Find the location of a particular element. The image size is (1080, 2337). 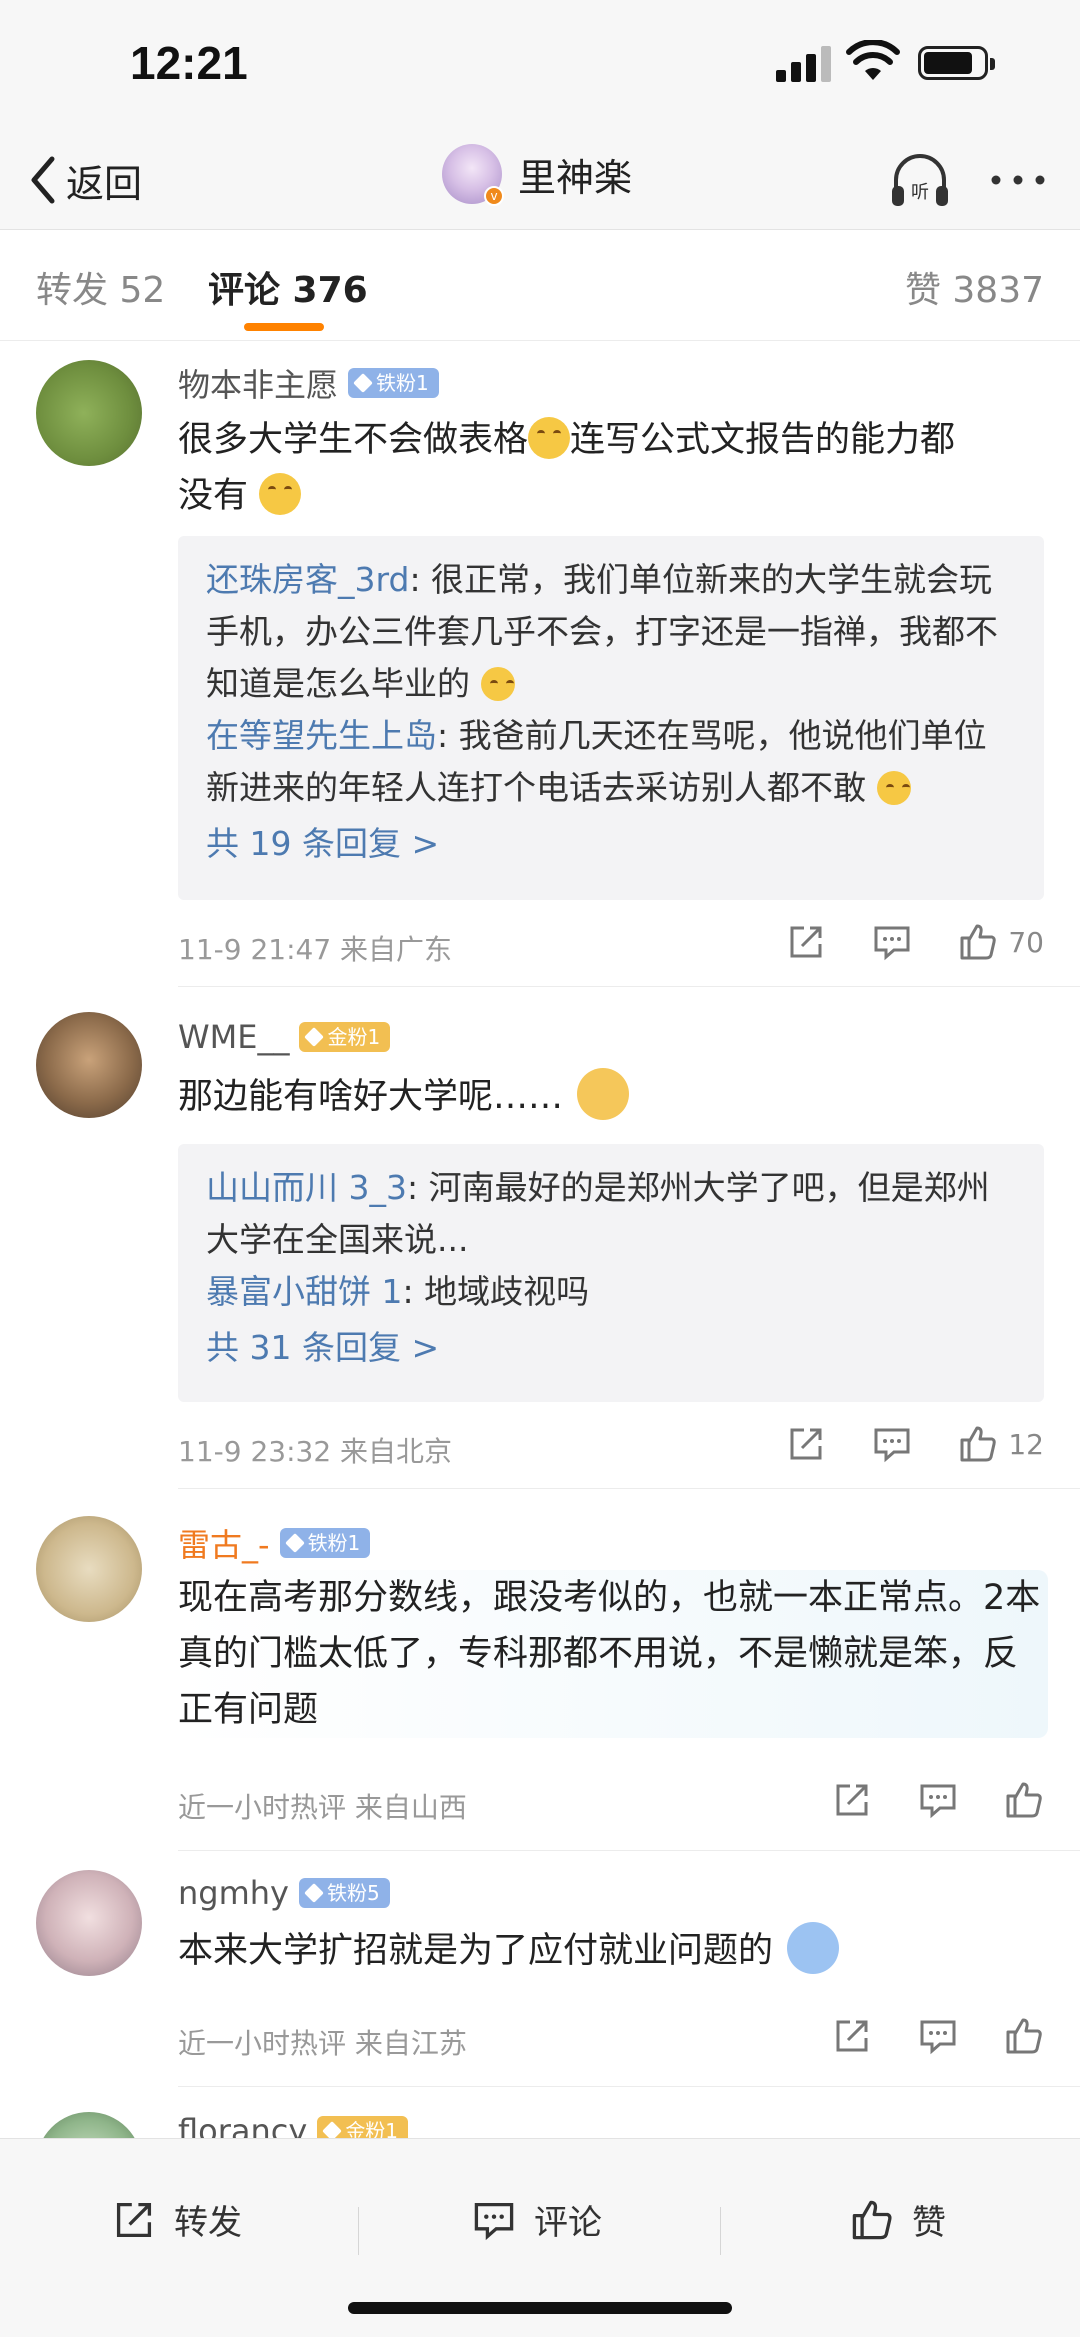

reply-username: 山山而川 3_3 is located at coordinates (306, 1187).